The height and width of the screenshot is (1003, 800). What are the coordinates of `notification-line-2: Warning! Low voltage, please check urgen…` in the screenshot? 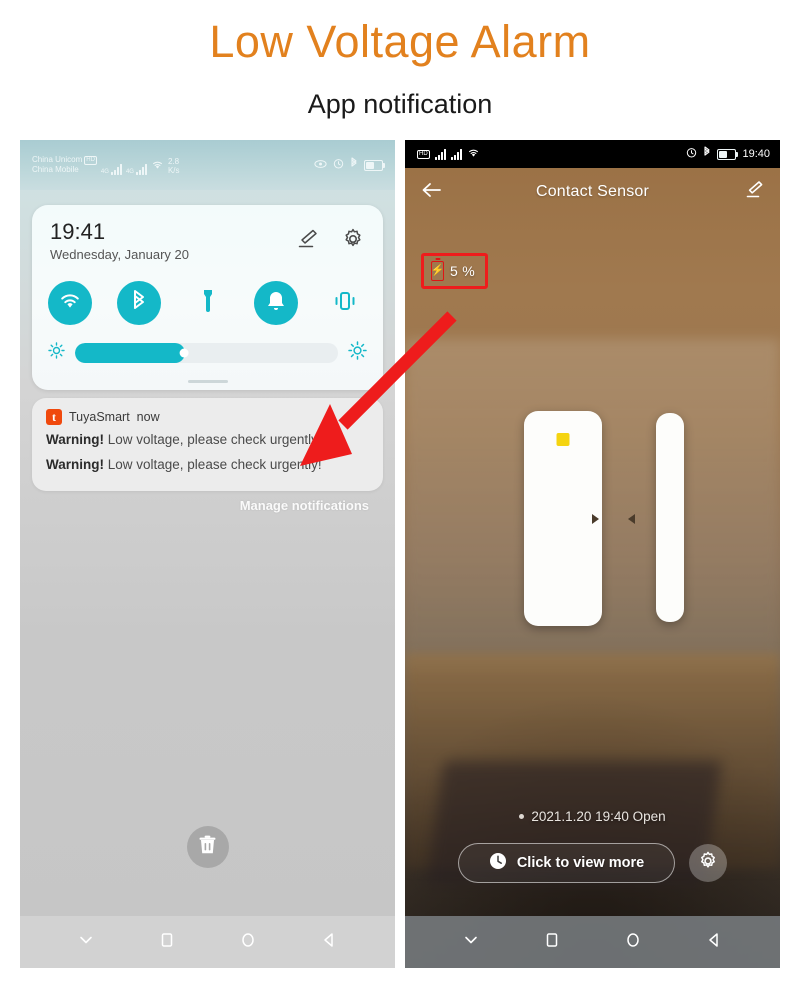 It's located at (207, 464).